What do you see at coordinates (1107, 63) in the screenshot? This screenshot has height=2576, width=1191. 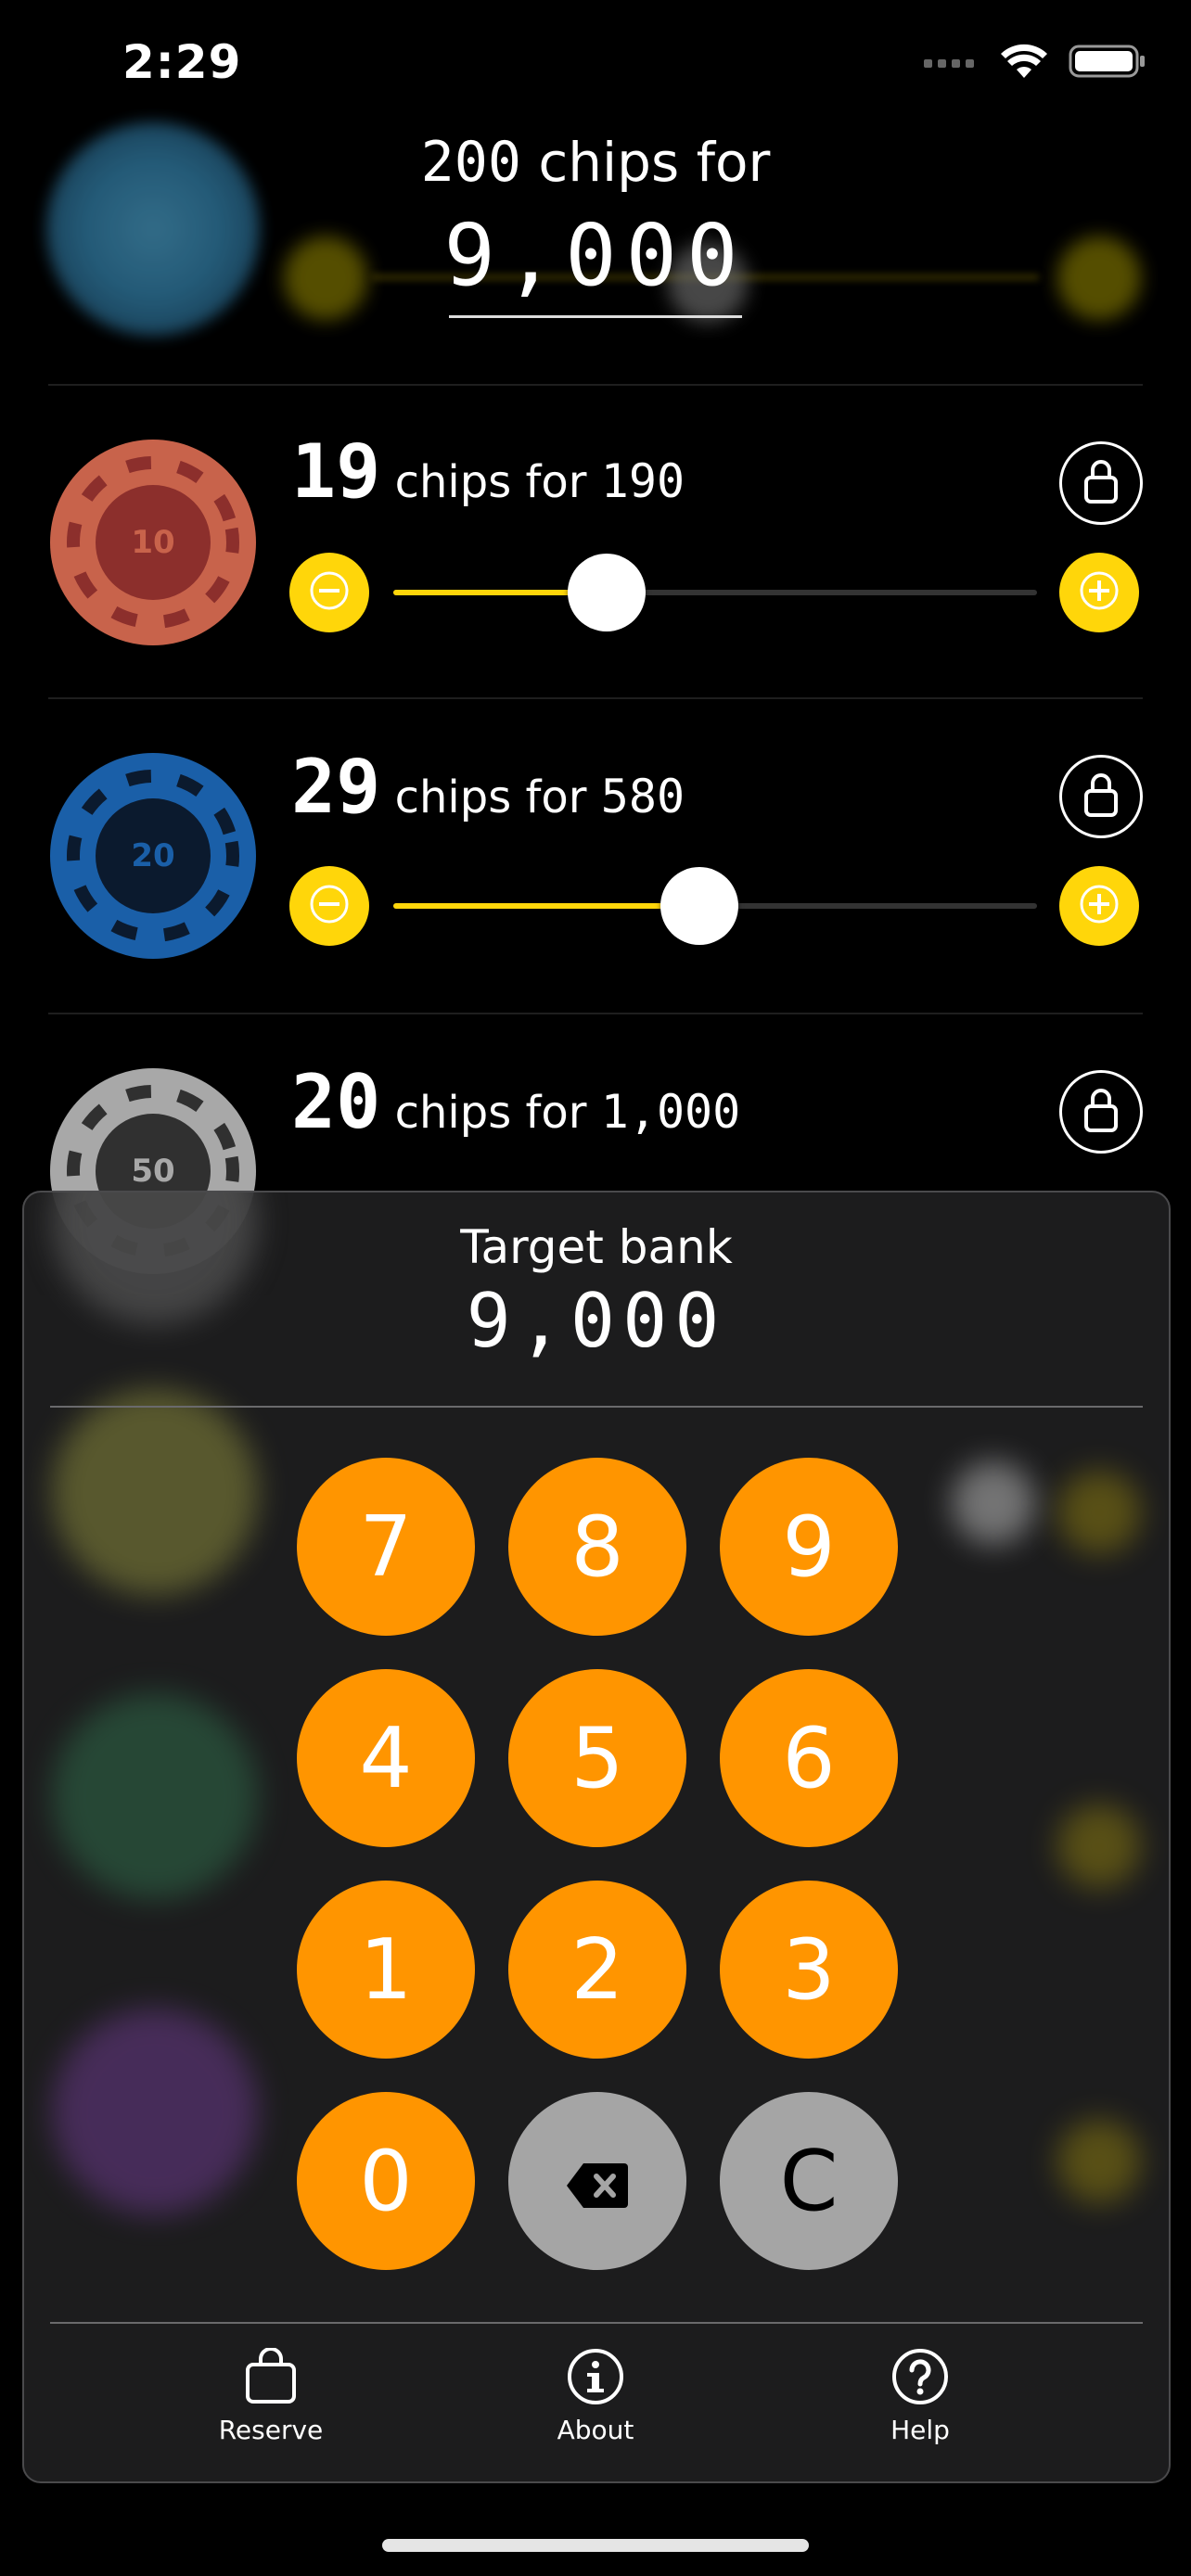 I see `battery-icon` at bounding box center [1107, 63].